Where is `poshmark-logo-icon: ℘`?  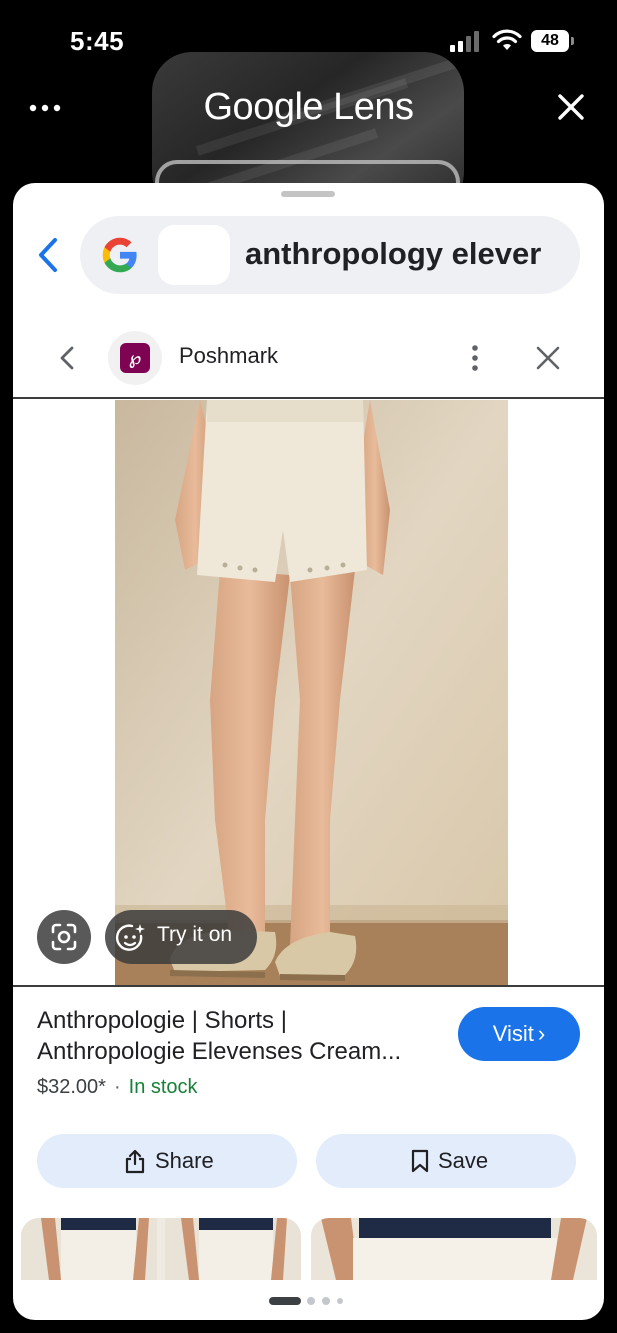
poshmark-logo-icon: ℘ is located at coordinates (135, 358).